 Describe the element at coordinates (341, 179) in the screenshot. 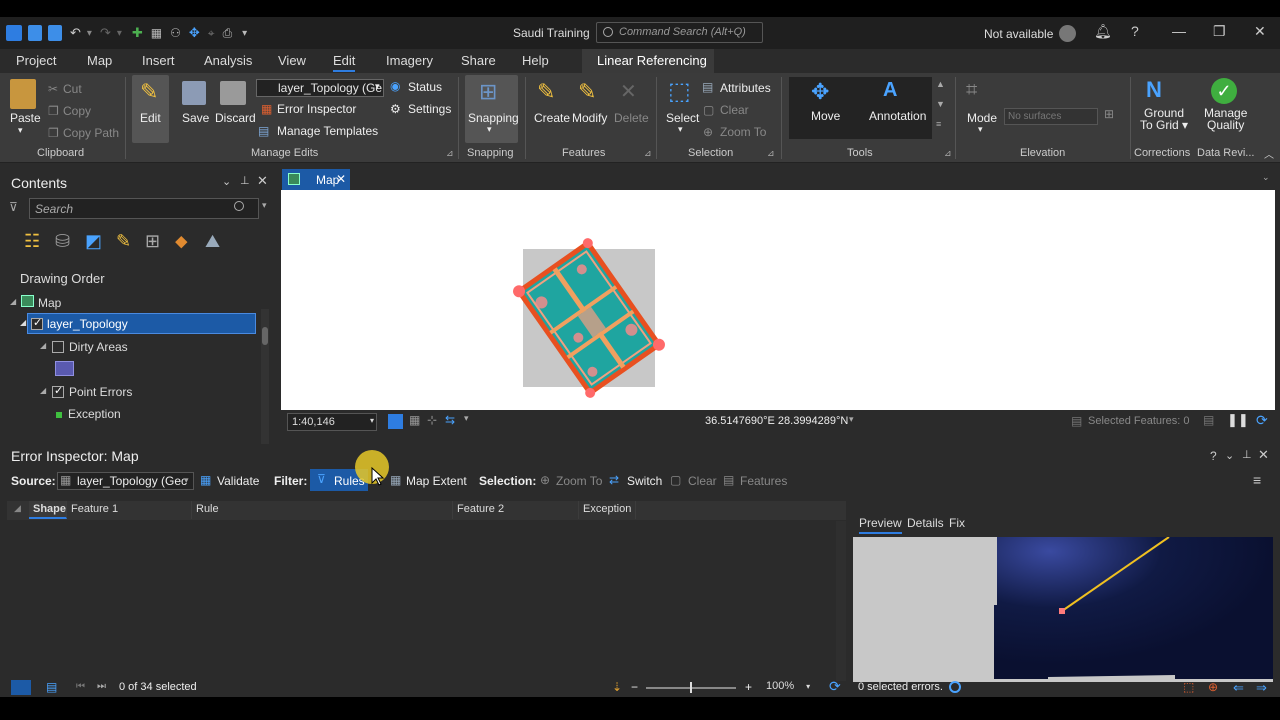

I see `close-tab-icon: ✕` at that location.